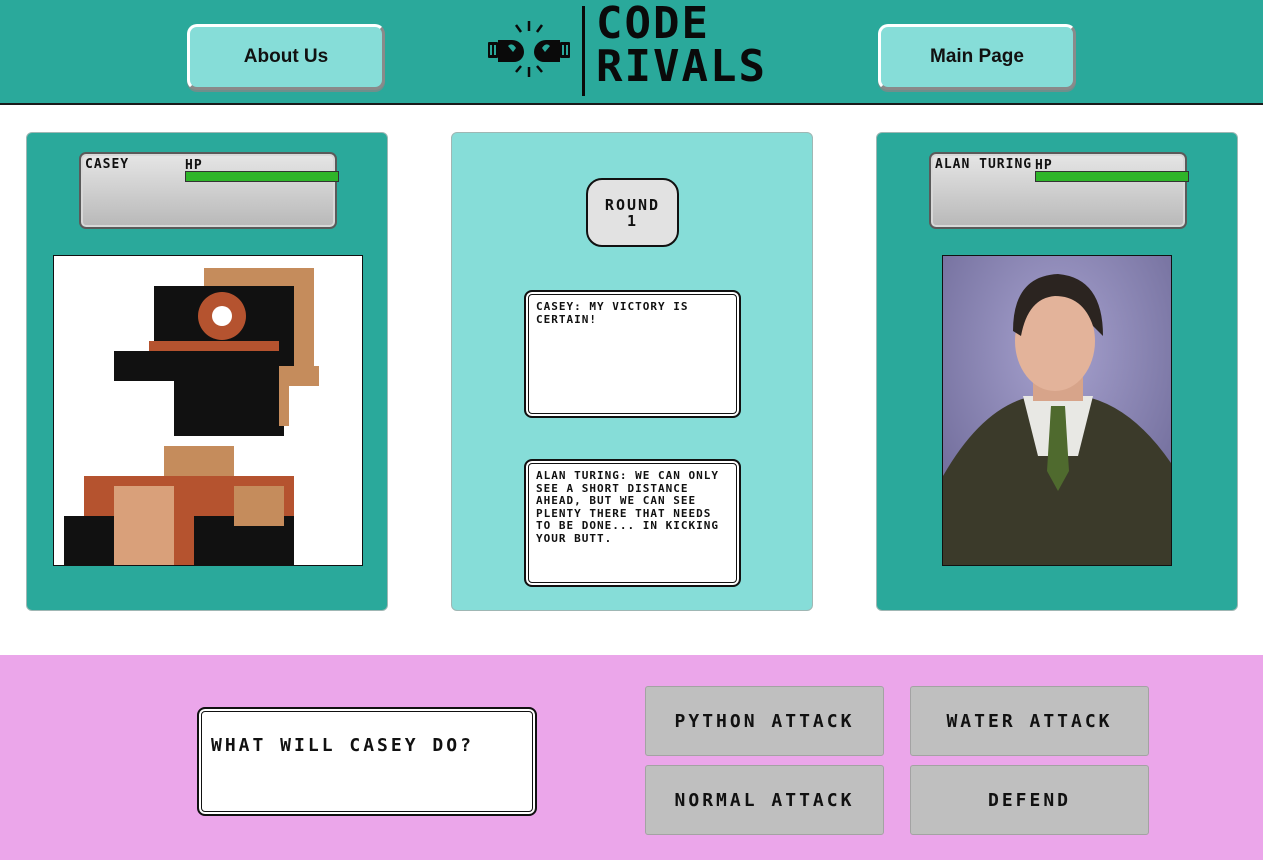  What do you see at coordinates (653, 24) in the screenshot?
I see `logo-line-1: CODE` at bounding box center [653, 24].